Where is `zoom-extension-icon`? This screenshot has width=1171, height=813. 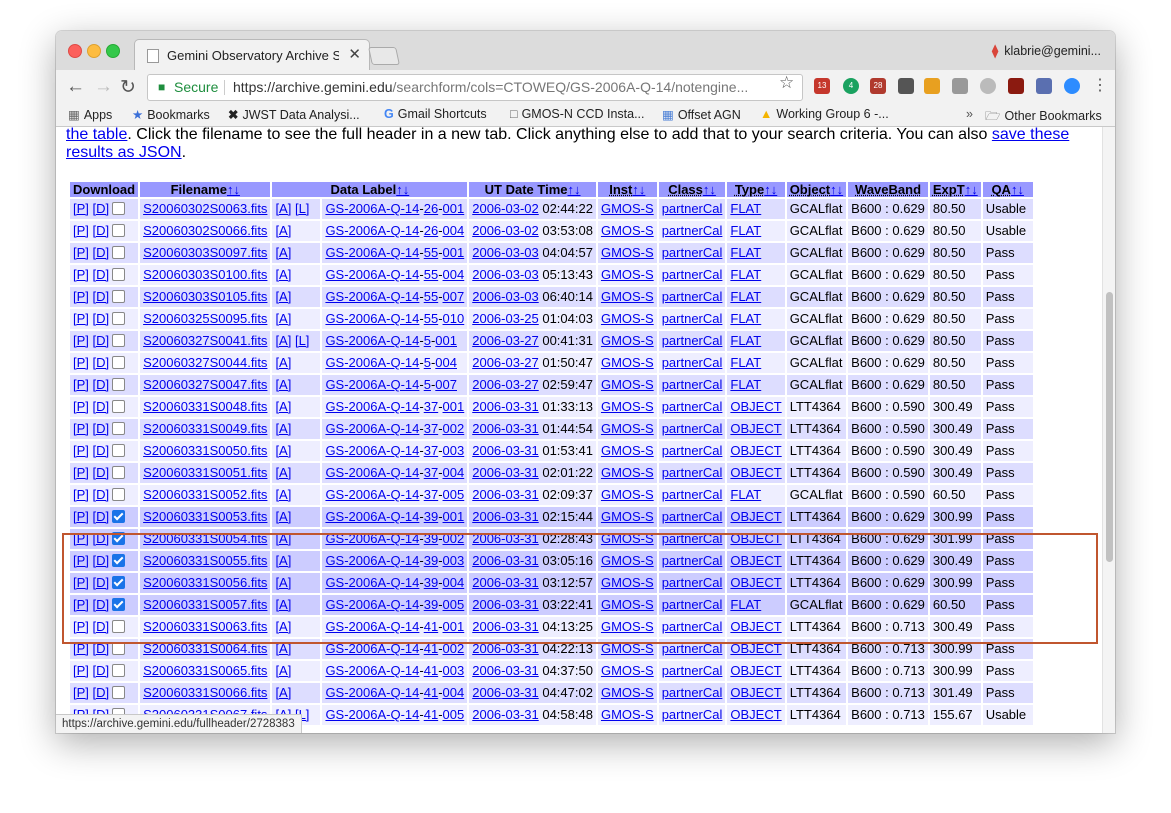 zoom-extension-icon is located at coordinates (1072, 86).